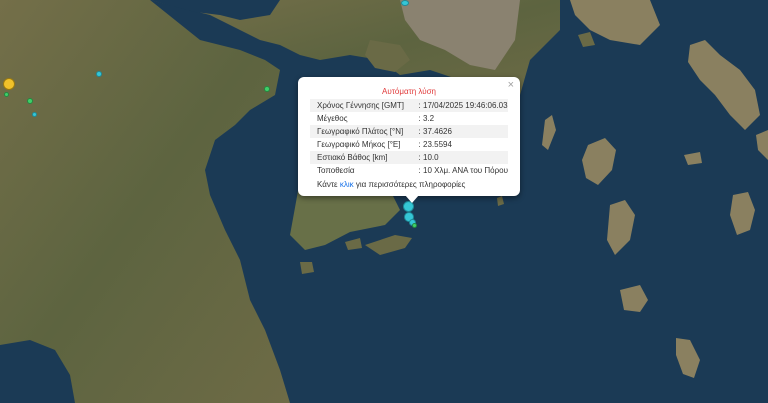 The width and height of the screenshot is (768, 403). What do you see at coordinates (412, 199) in the screenshot?
I see `popup-pointer` at bounding box center [412, 199].